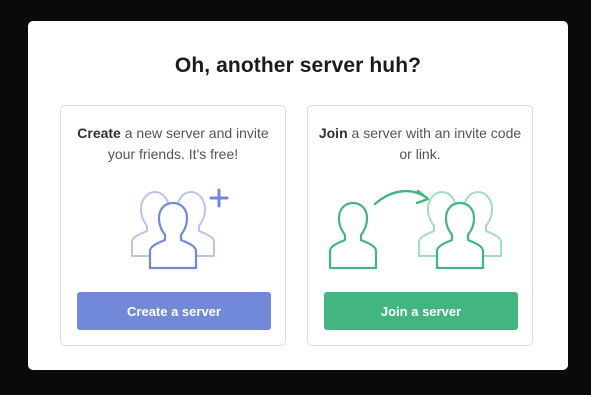 Image resolution: width=591 pixels, height=395 pixels. I want to click on join-emphasis: Join, so click(333, 133).